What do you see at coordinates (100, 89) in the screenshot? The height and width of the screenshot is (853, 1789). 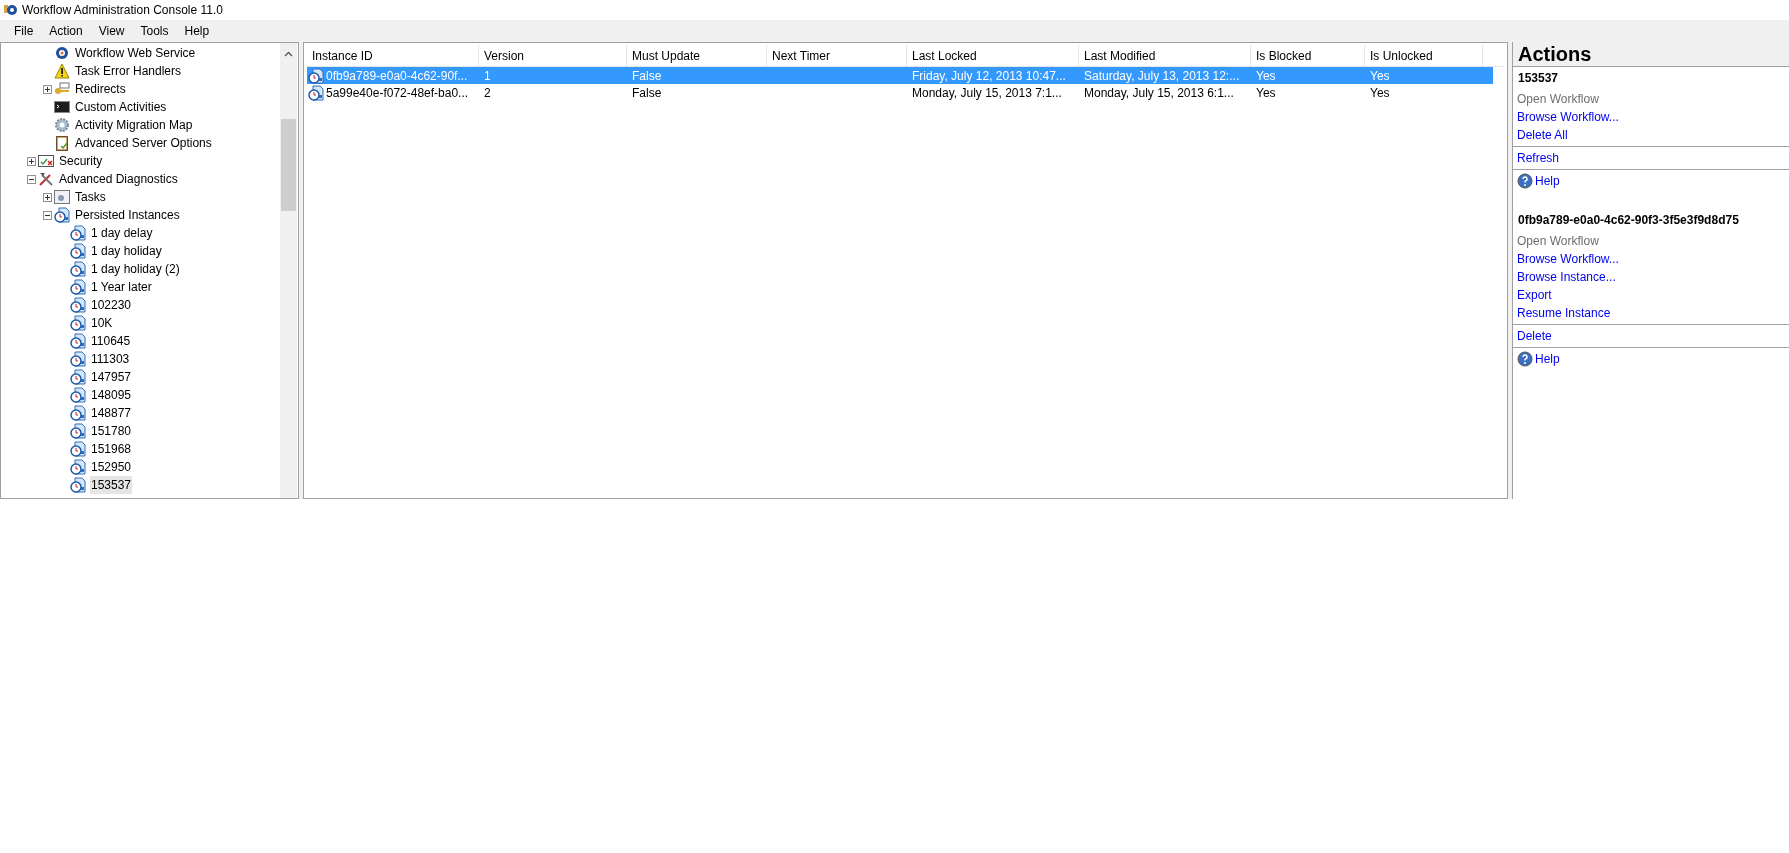 I see `tree-item: Redirects` at bounding box center [100, 89].